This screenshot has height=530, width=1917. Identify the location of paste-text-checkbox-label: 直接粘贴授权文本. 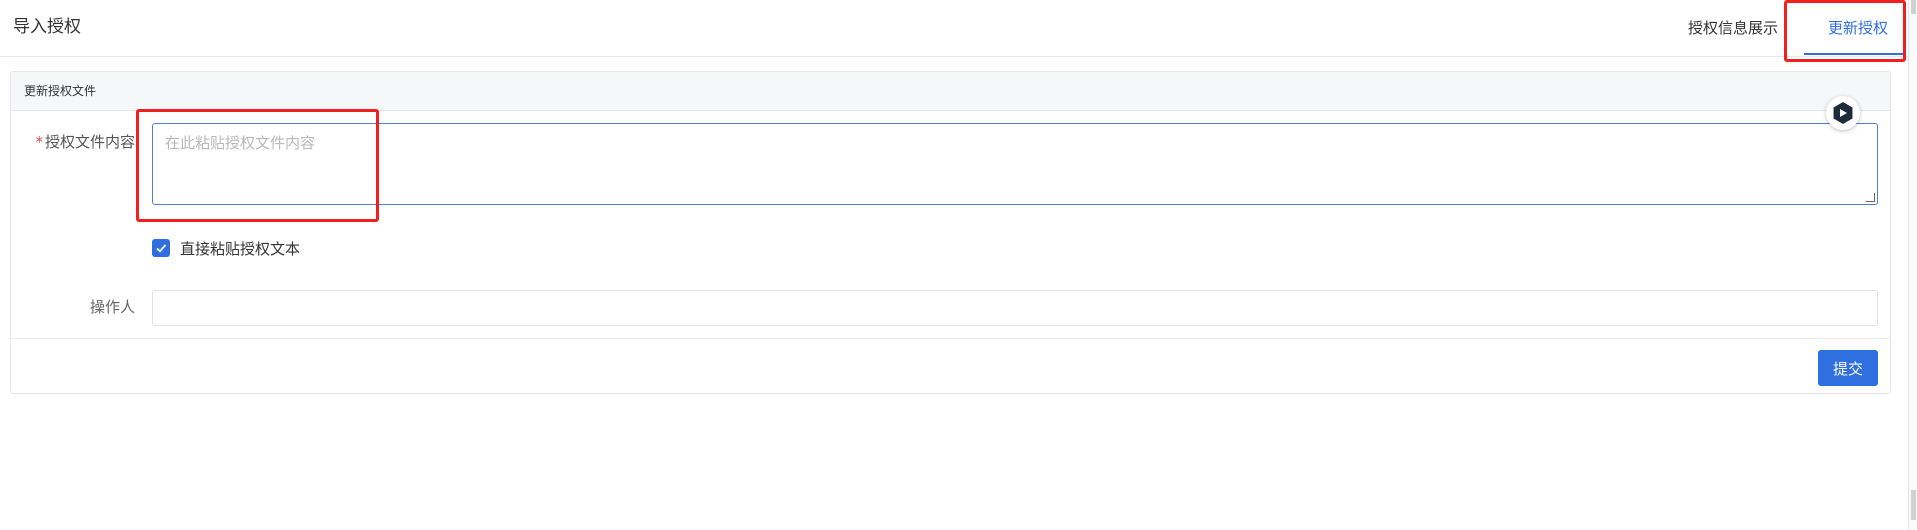
(240, 248).